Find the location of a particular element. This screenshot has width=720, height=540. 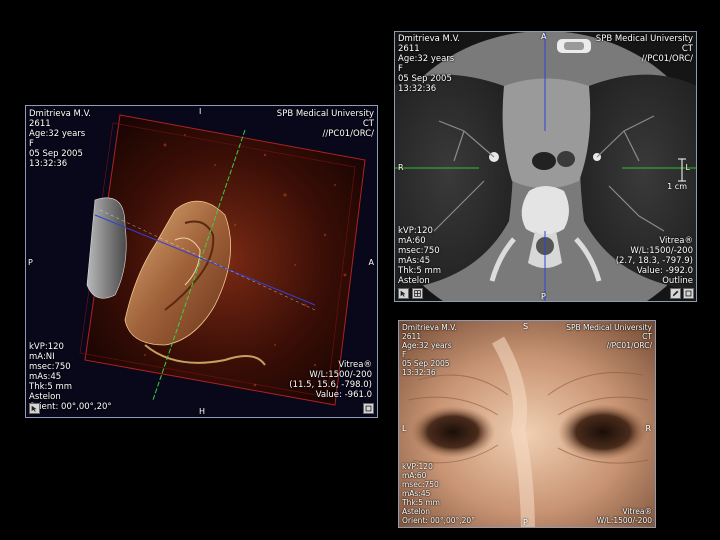

orientation-marker-left: P is located at coordinates (30, 262).